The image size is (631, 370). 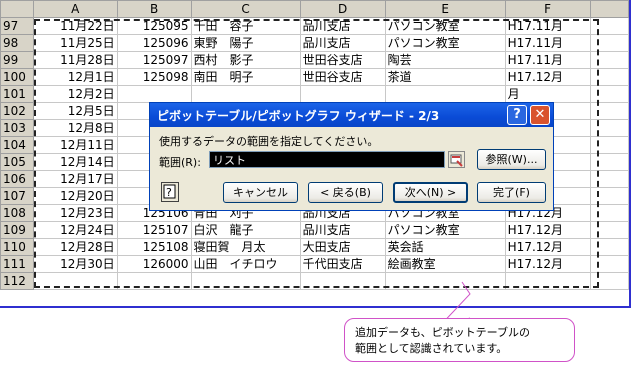 What do you see at coordinates (443, 332) in the screenshot?
I see `callout-line-1: 追加データも、ピボットテーブルの` at bounding box center [443, 332].